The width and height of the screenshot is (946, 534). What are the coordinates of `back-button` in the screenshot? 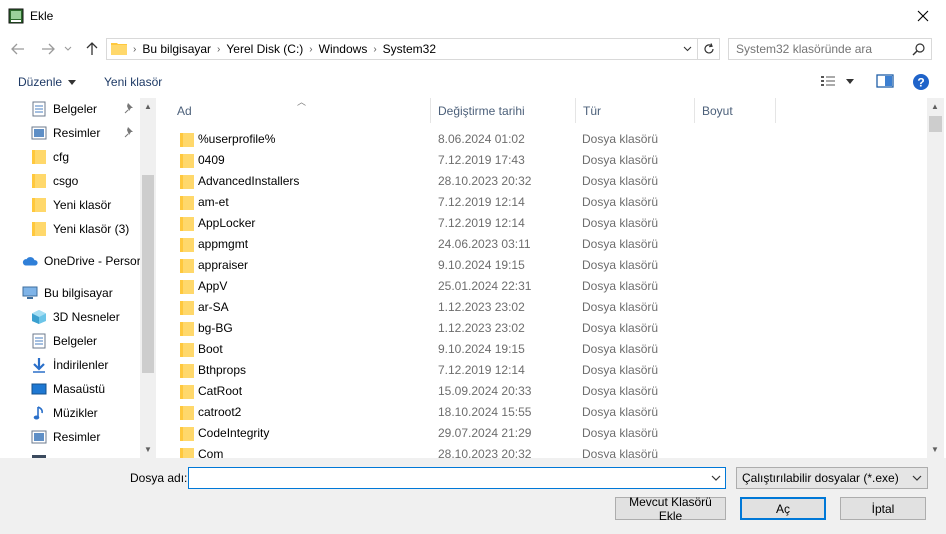 It's located at (18, 49).